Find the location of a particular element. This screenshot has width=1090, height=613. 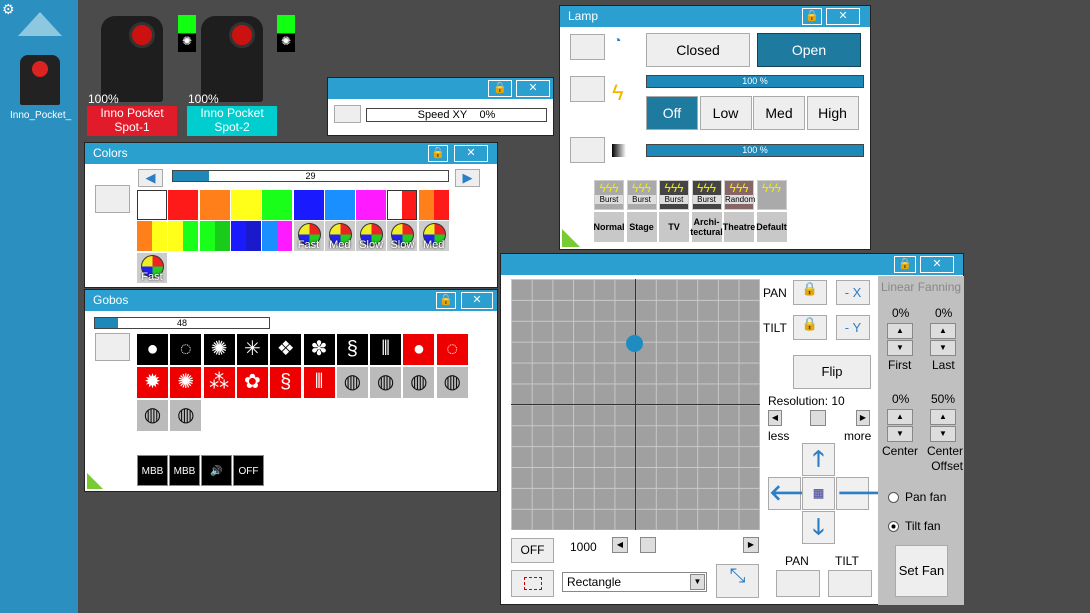

next-arrow-button: ▶ is located at coordinates (467, 178).